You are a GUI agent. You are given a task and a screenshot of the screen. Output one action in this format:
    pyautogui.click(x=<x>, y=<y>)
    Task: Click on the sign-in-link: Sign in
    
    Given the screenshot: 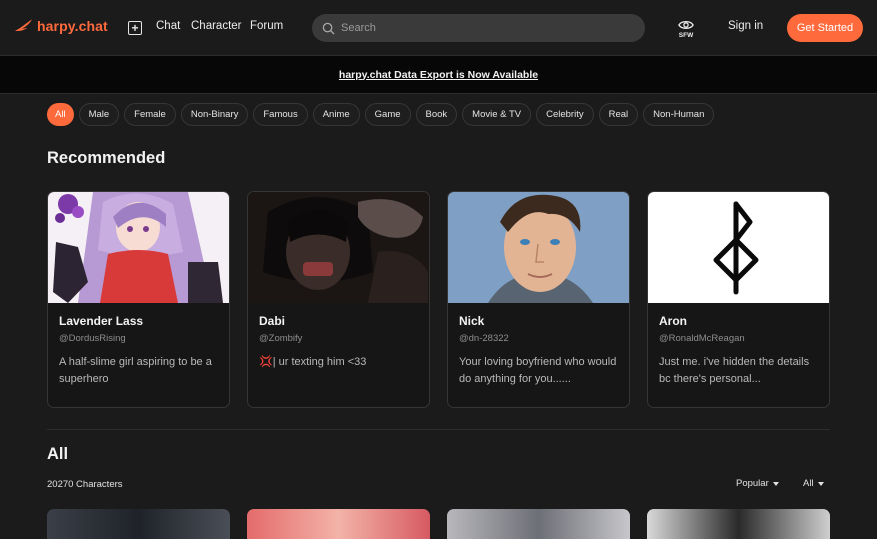 What is the action you would take?
    pyautogui.click(x=745, y=26)
    